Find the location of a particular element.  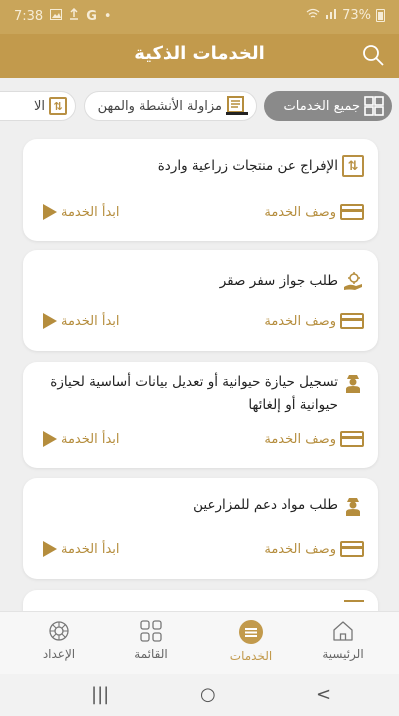

tab-label: مزاولة الأنشطة والمهن is located at coordinates (159, 106).